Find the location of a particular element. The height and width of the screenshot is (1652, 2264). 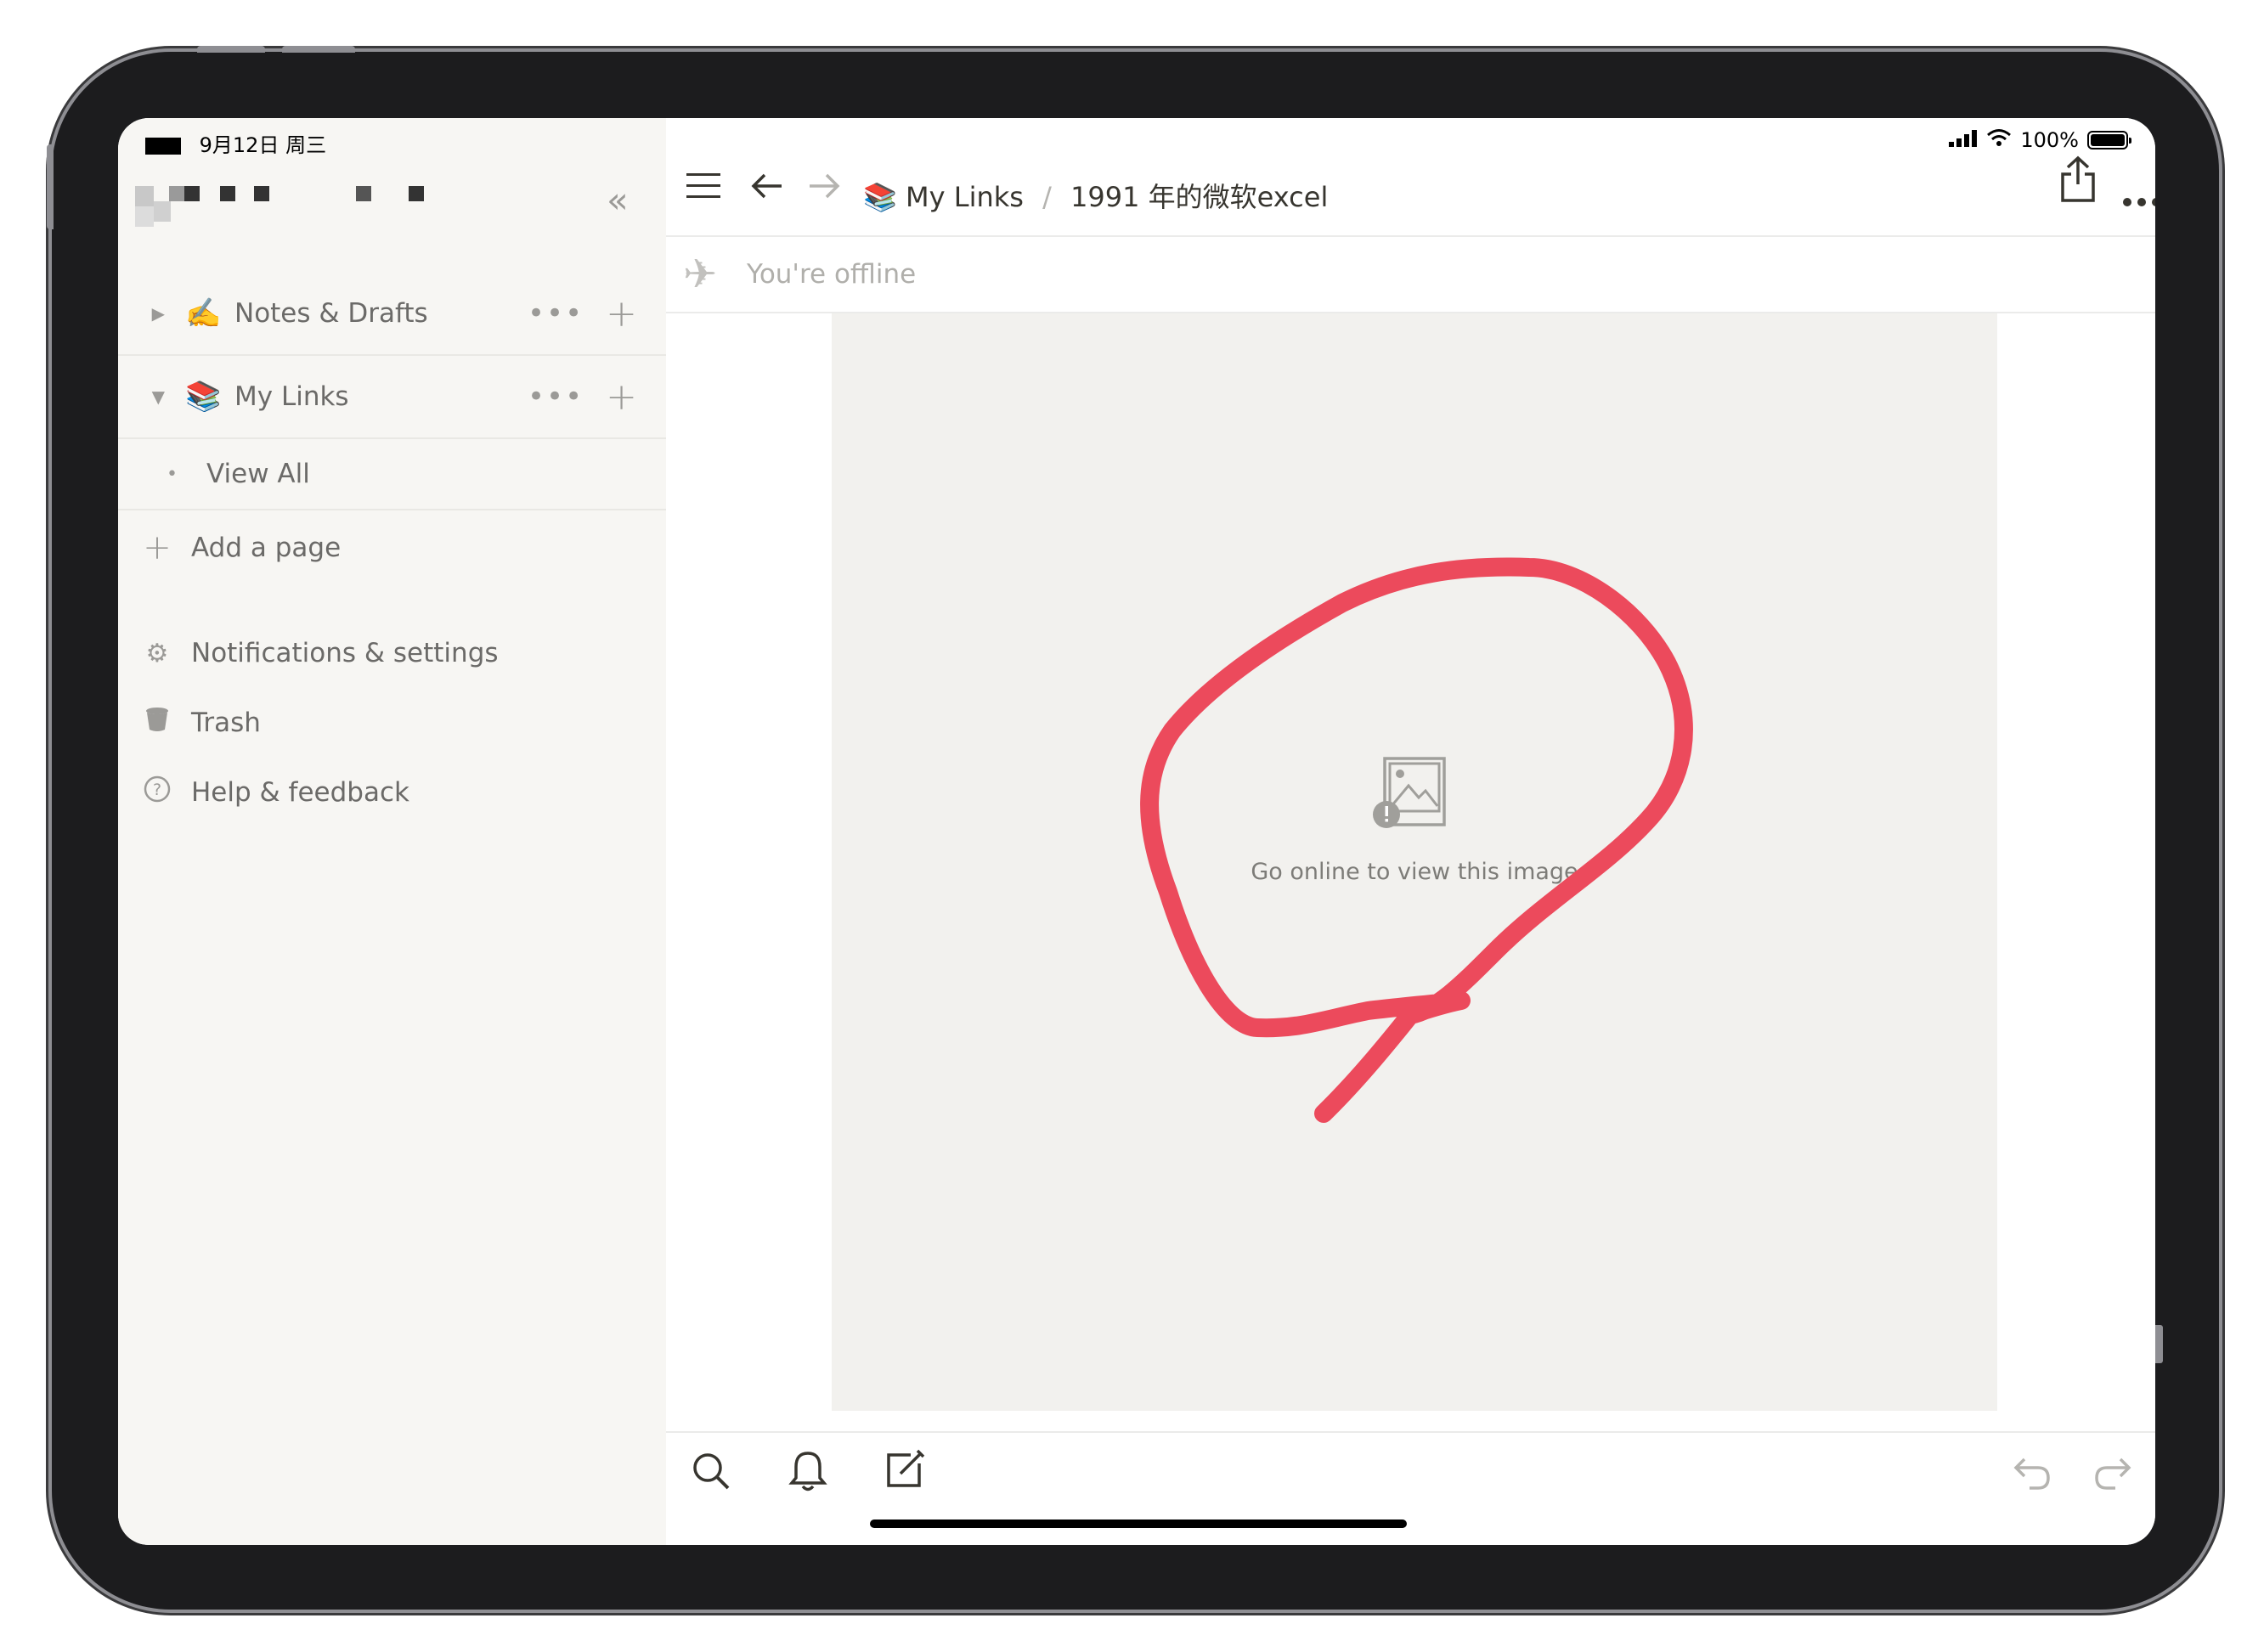

breadcrumb: 📚 My Links / 1991 年的微软excel is located at coordinates (1095, 195).